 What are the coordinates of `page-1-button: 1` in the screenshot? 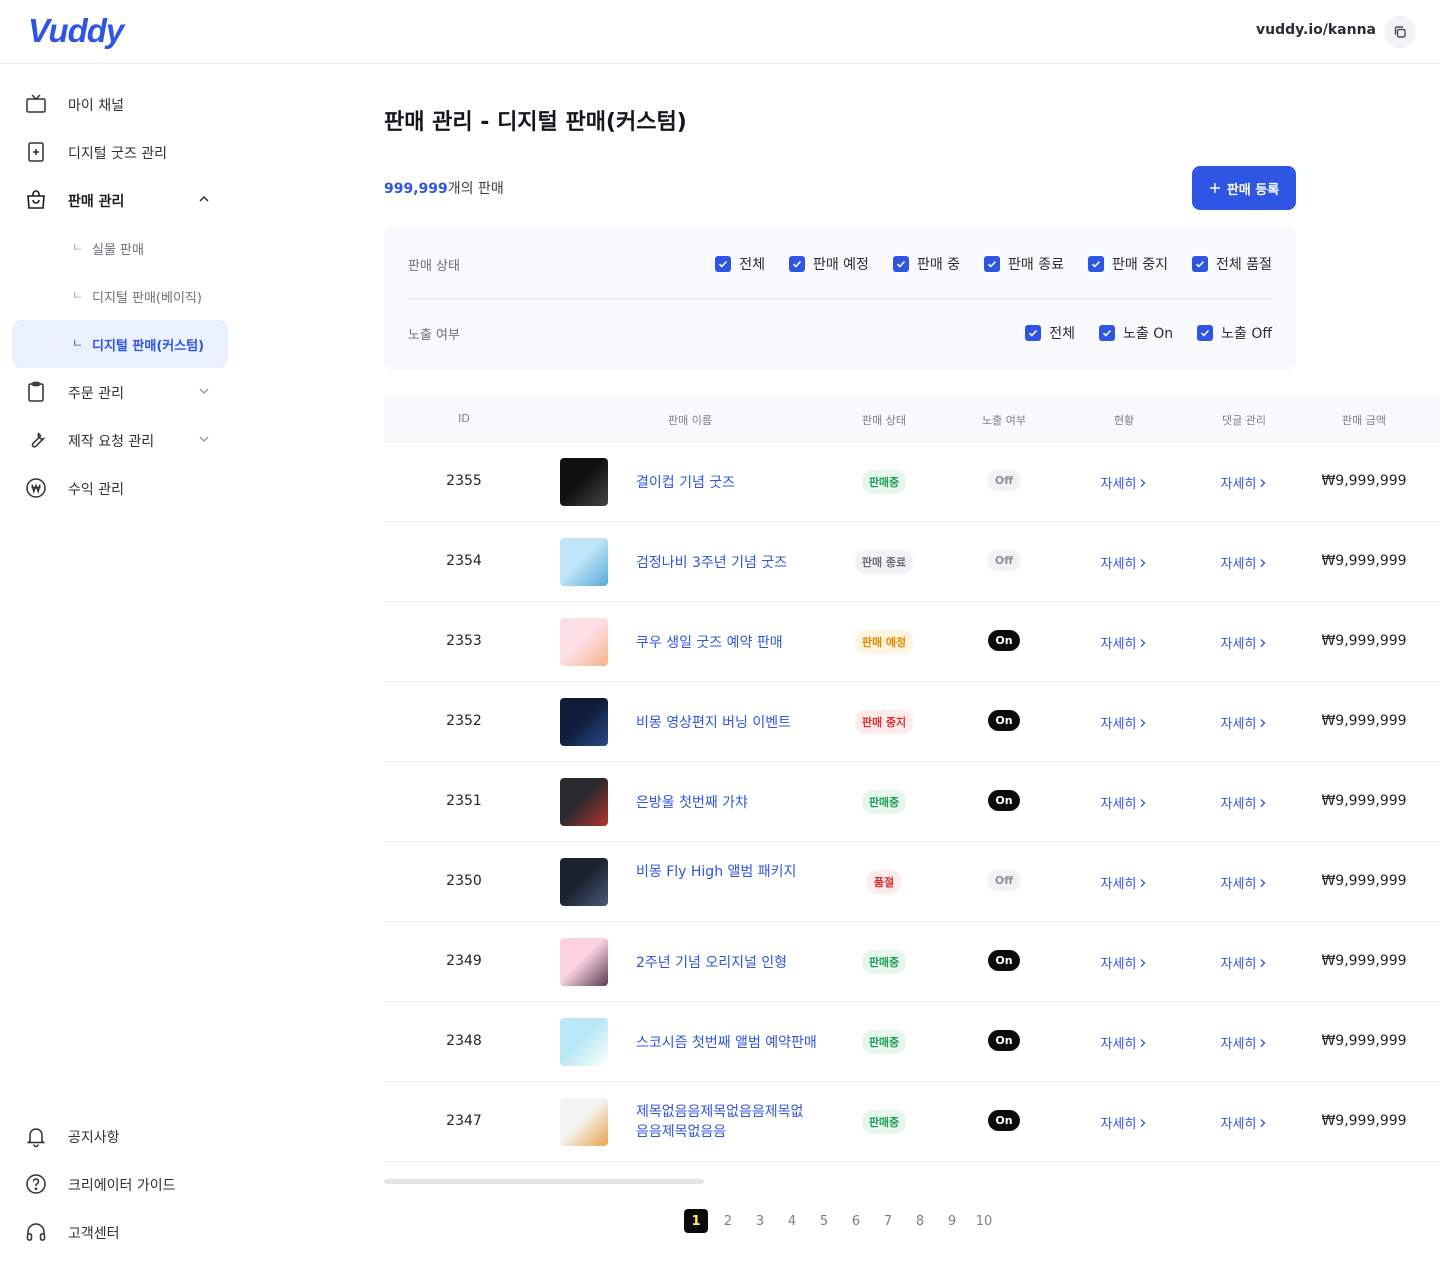 It's located at (696, 1221).